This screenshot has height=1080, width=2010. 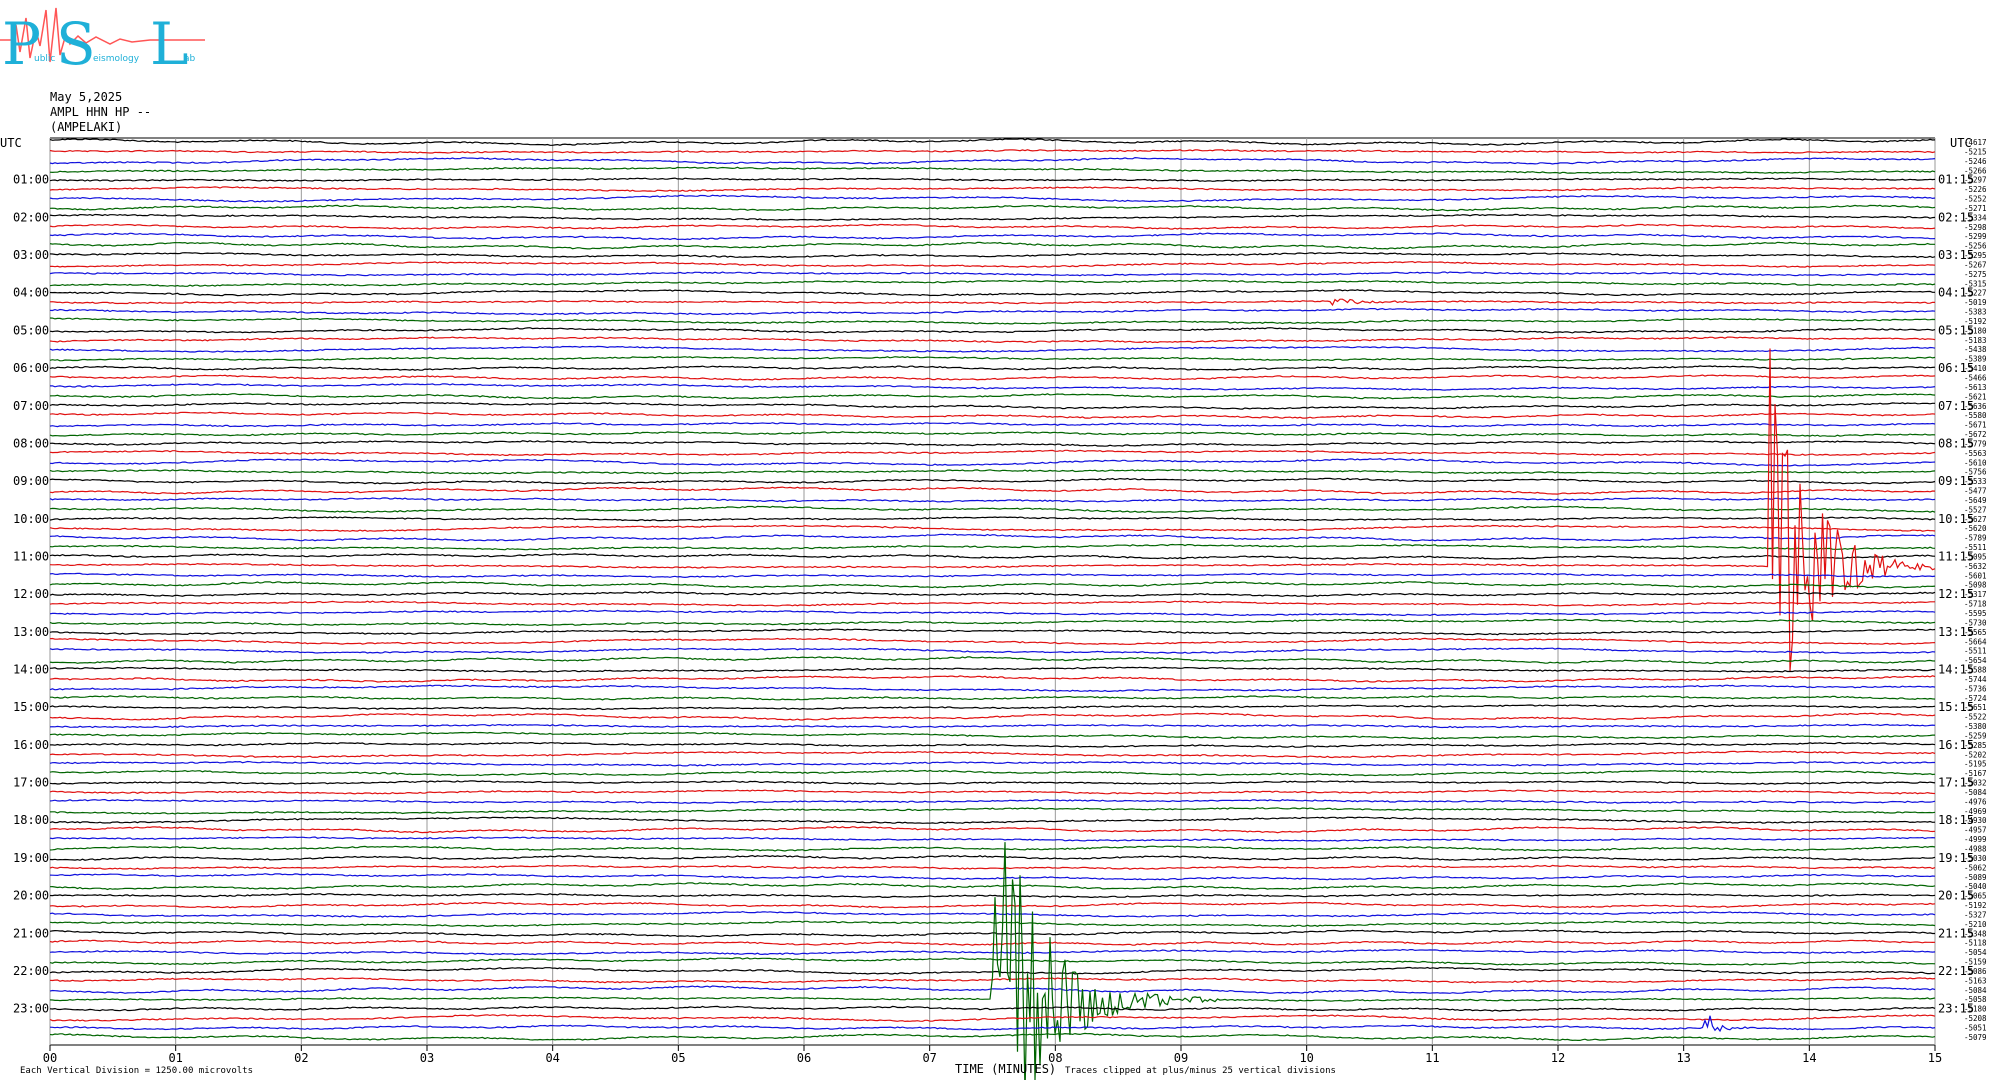 I want to click on x-axis-title: TIME (MINUTES), so click(x=1006, y=1069).